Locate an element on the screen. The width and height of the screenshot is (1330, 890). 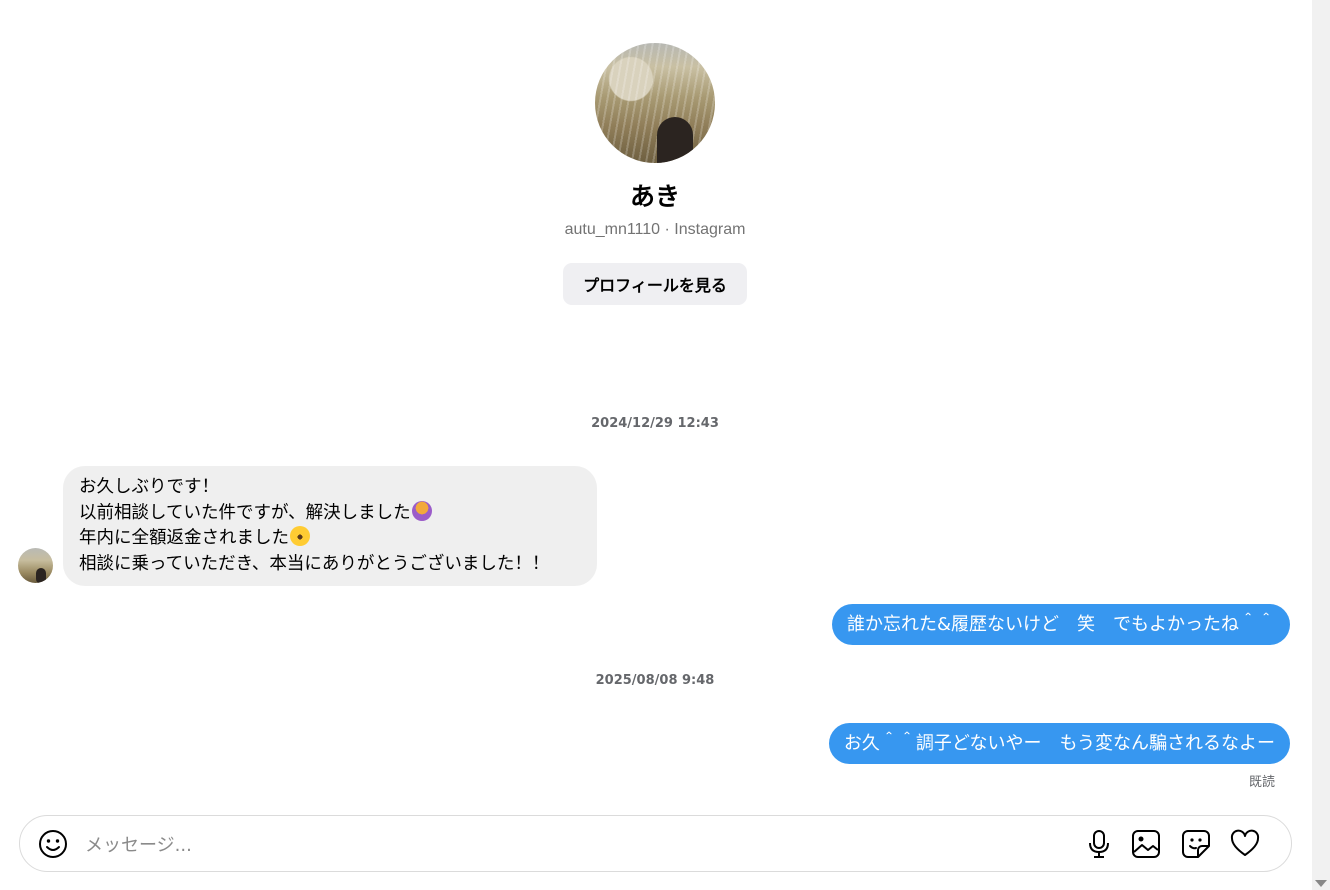
crying-face-icon is located at coordinates (300, 536).